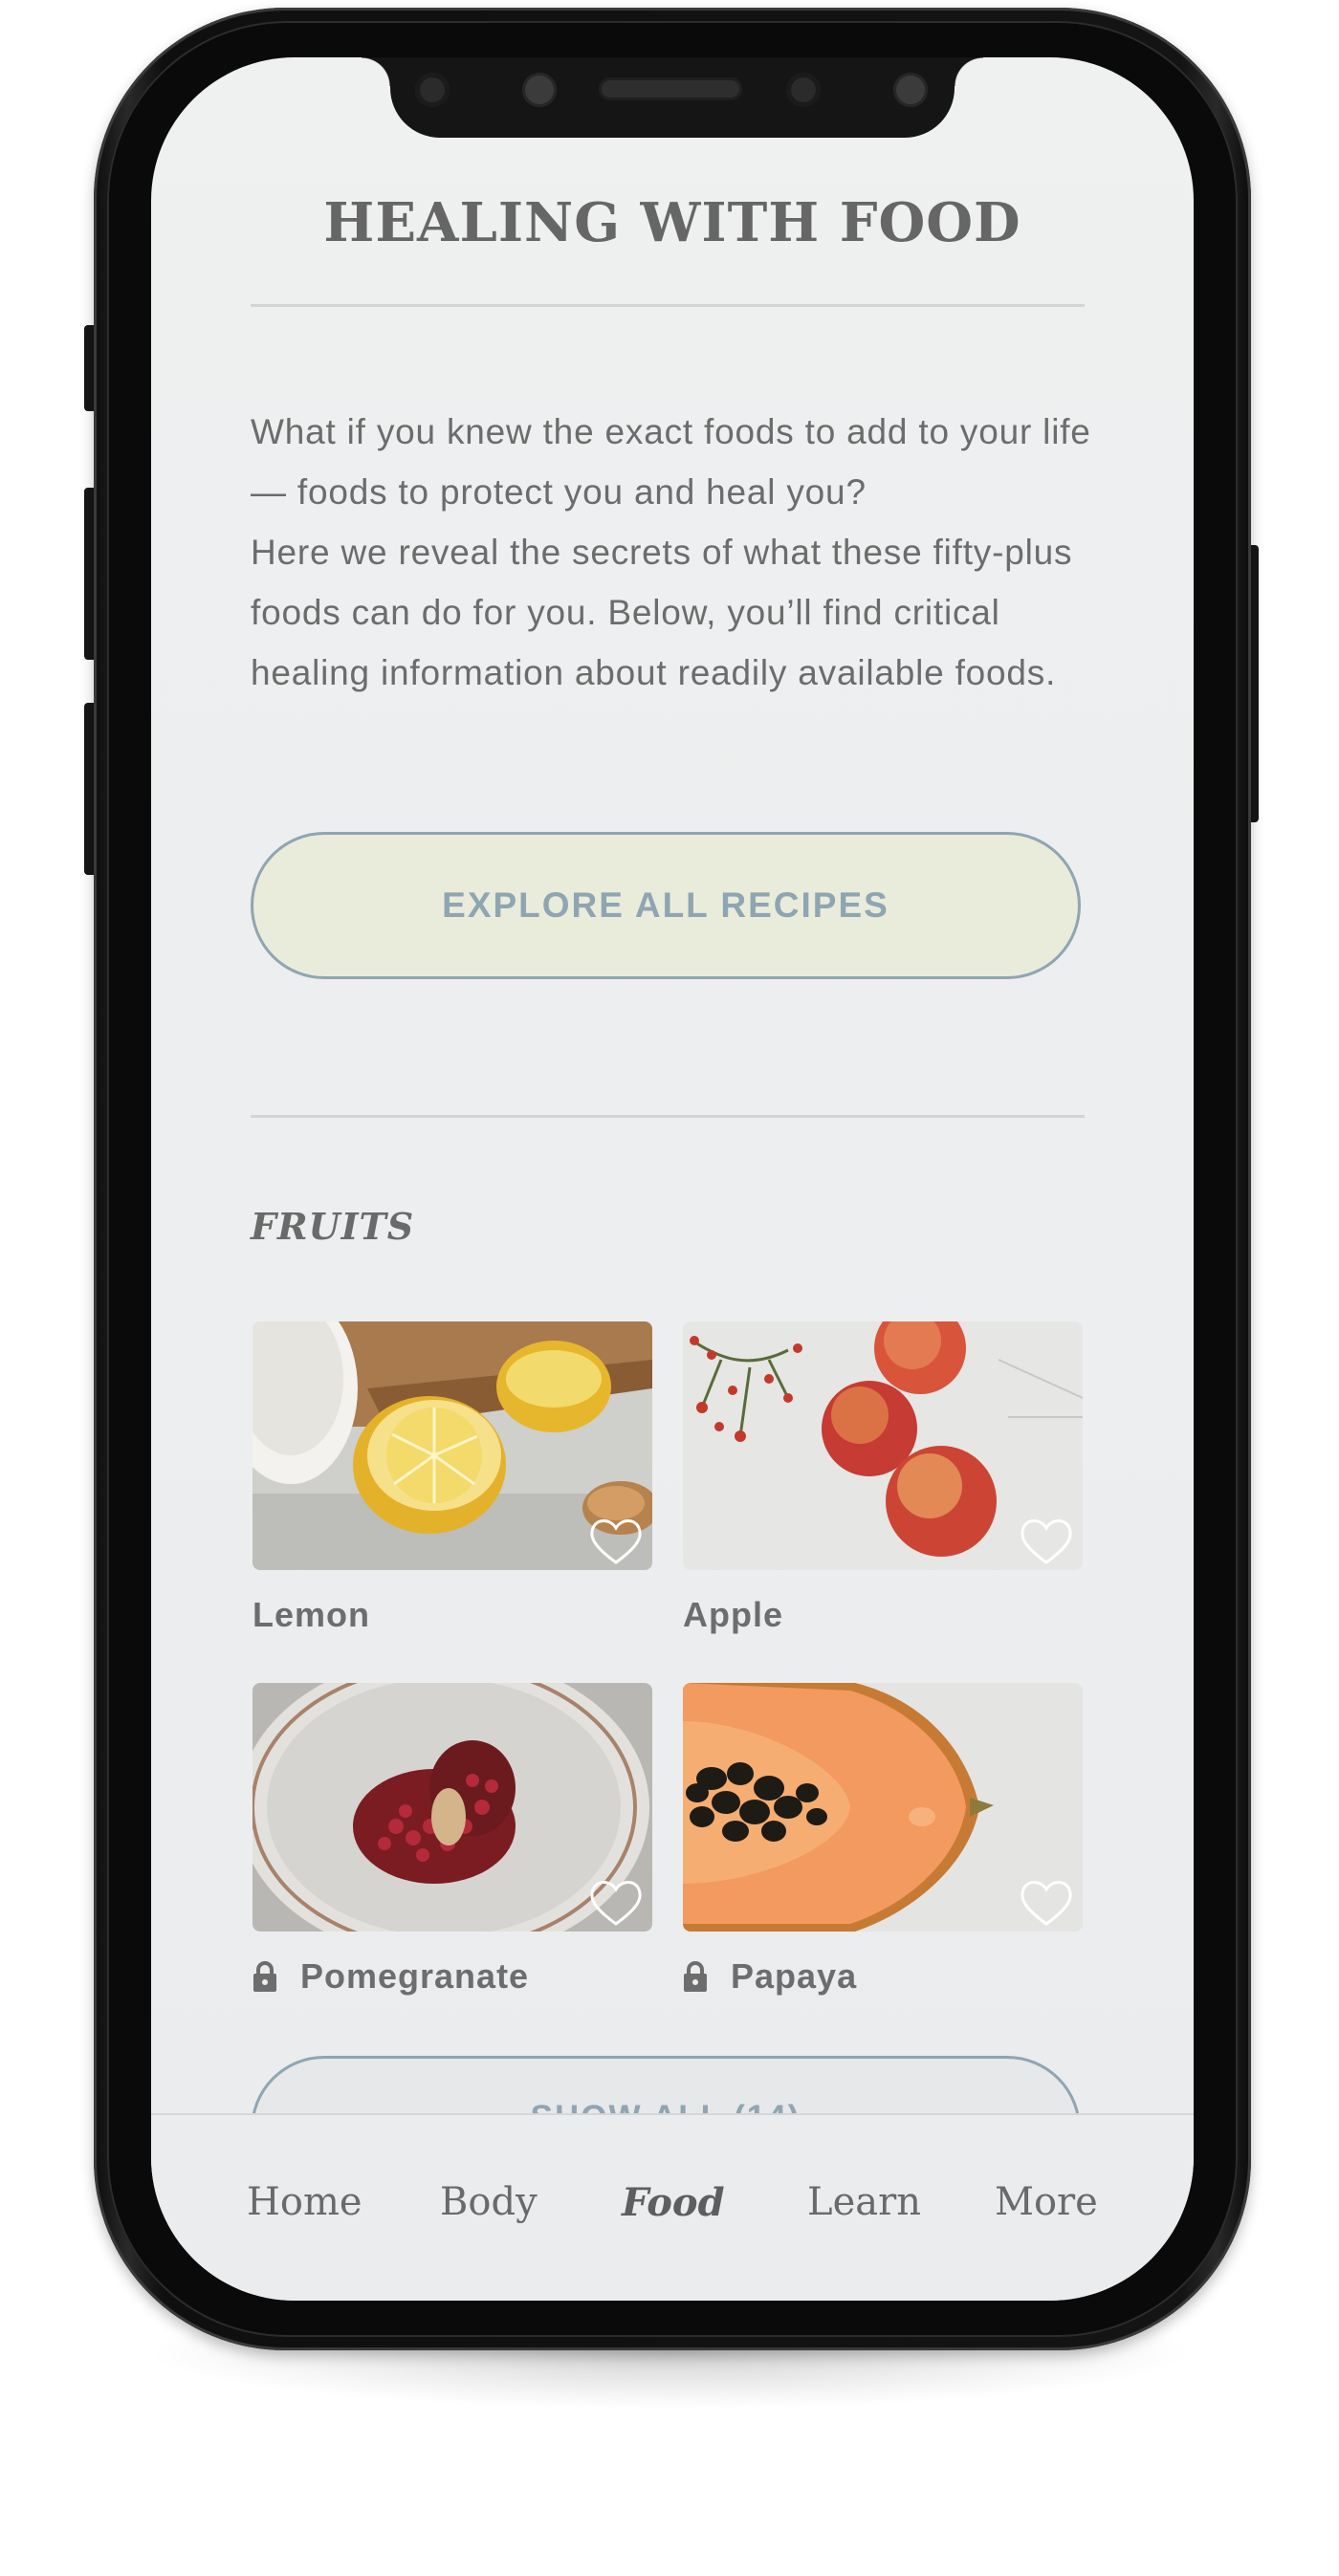 This screenshot has height=2576, width=1339. What do you see at coordinates (452, 1445) in the screenshot?
I see `lemon-image` at bounding box center [452, 1445].